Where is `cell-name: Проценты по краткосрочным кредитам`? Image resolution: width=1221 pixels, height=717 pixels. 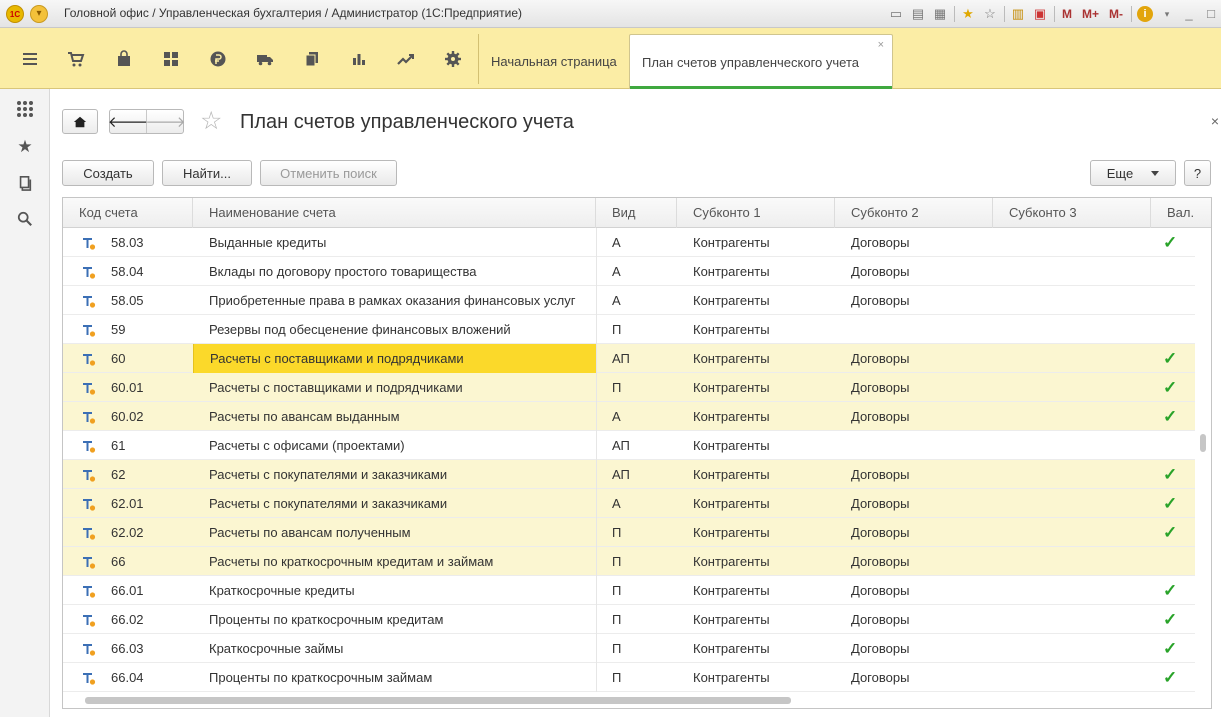
cell-name: Проценты по краткосрочным кредитам is located at coordinates (394, 619).